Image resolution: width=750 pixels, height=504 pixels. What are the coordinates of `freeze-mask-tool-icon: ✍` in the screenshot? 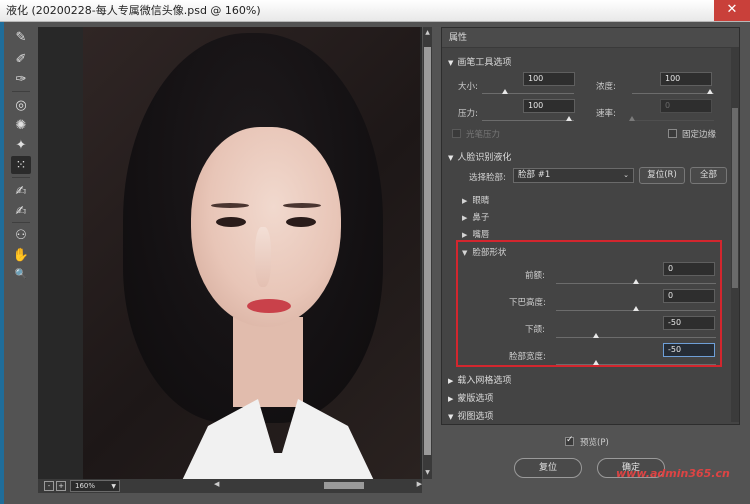 It's located at (21, 191).